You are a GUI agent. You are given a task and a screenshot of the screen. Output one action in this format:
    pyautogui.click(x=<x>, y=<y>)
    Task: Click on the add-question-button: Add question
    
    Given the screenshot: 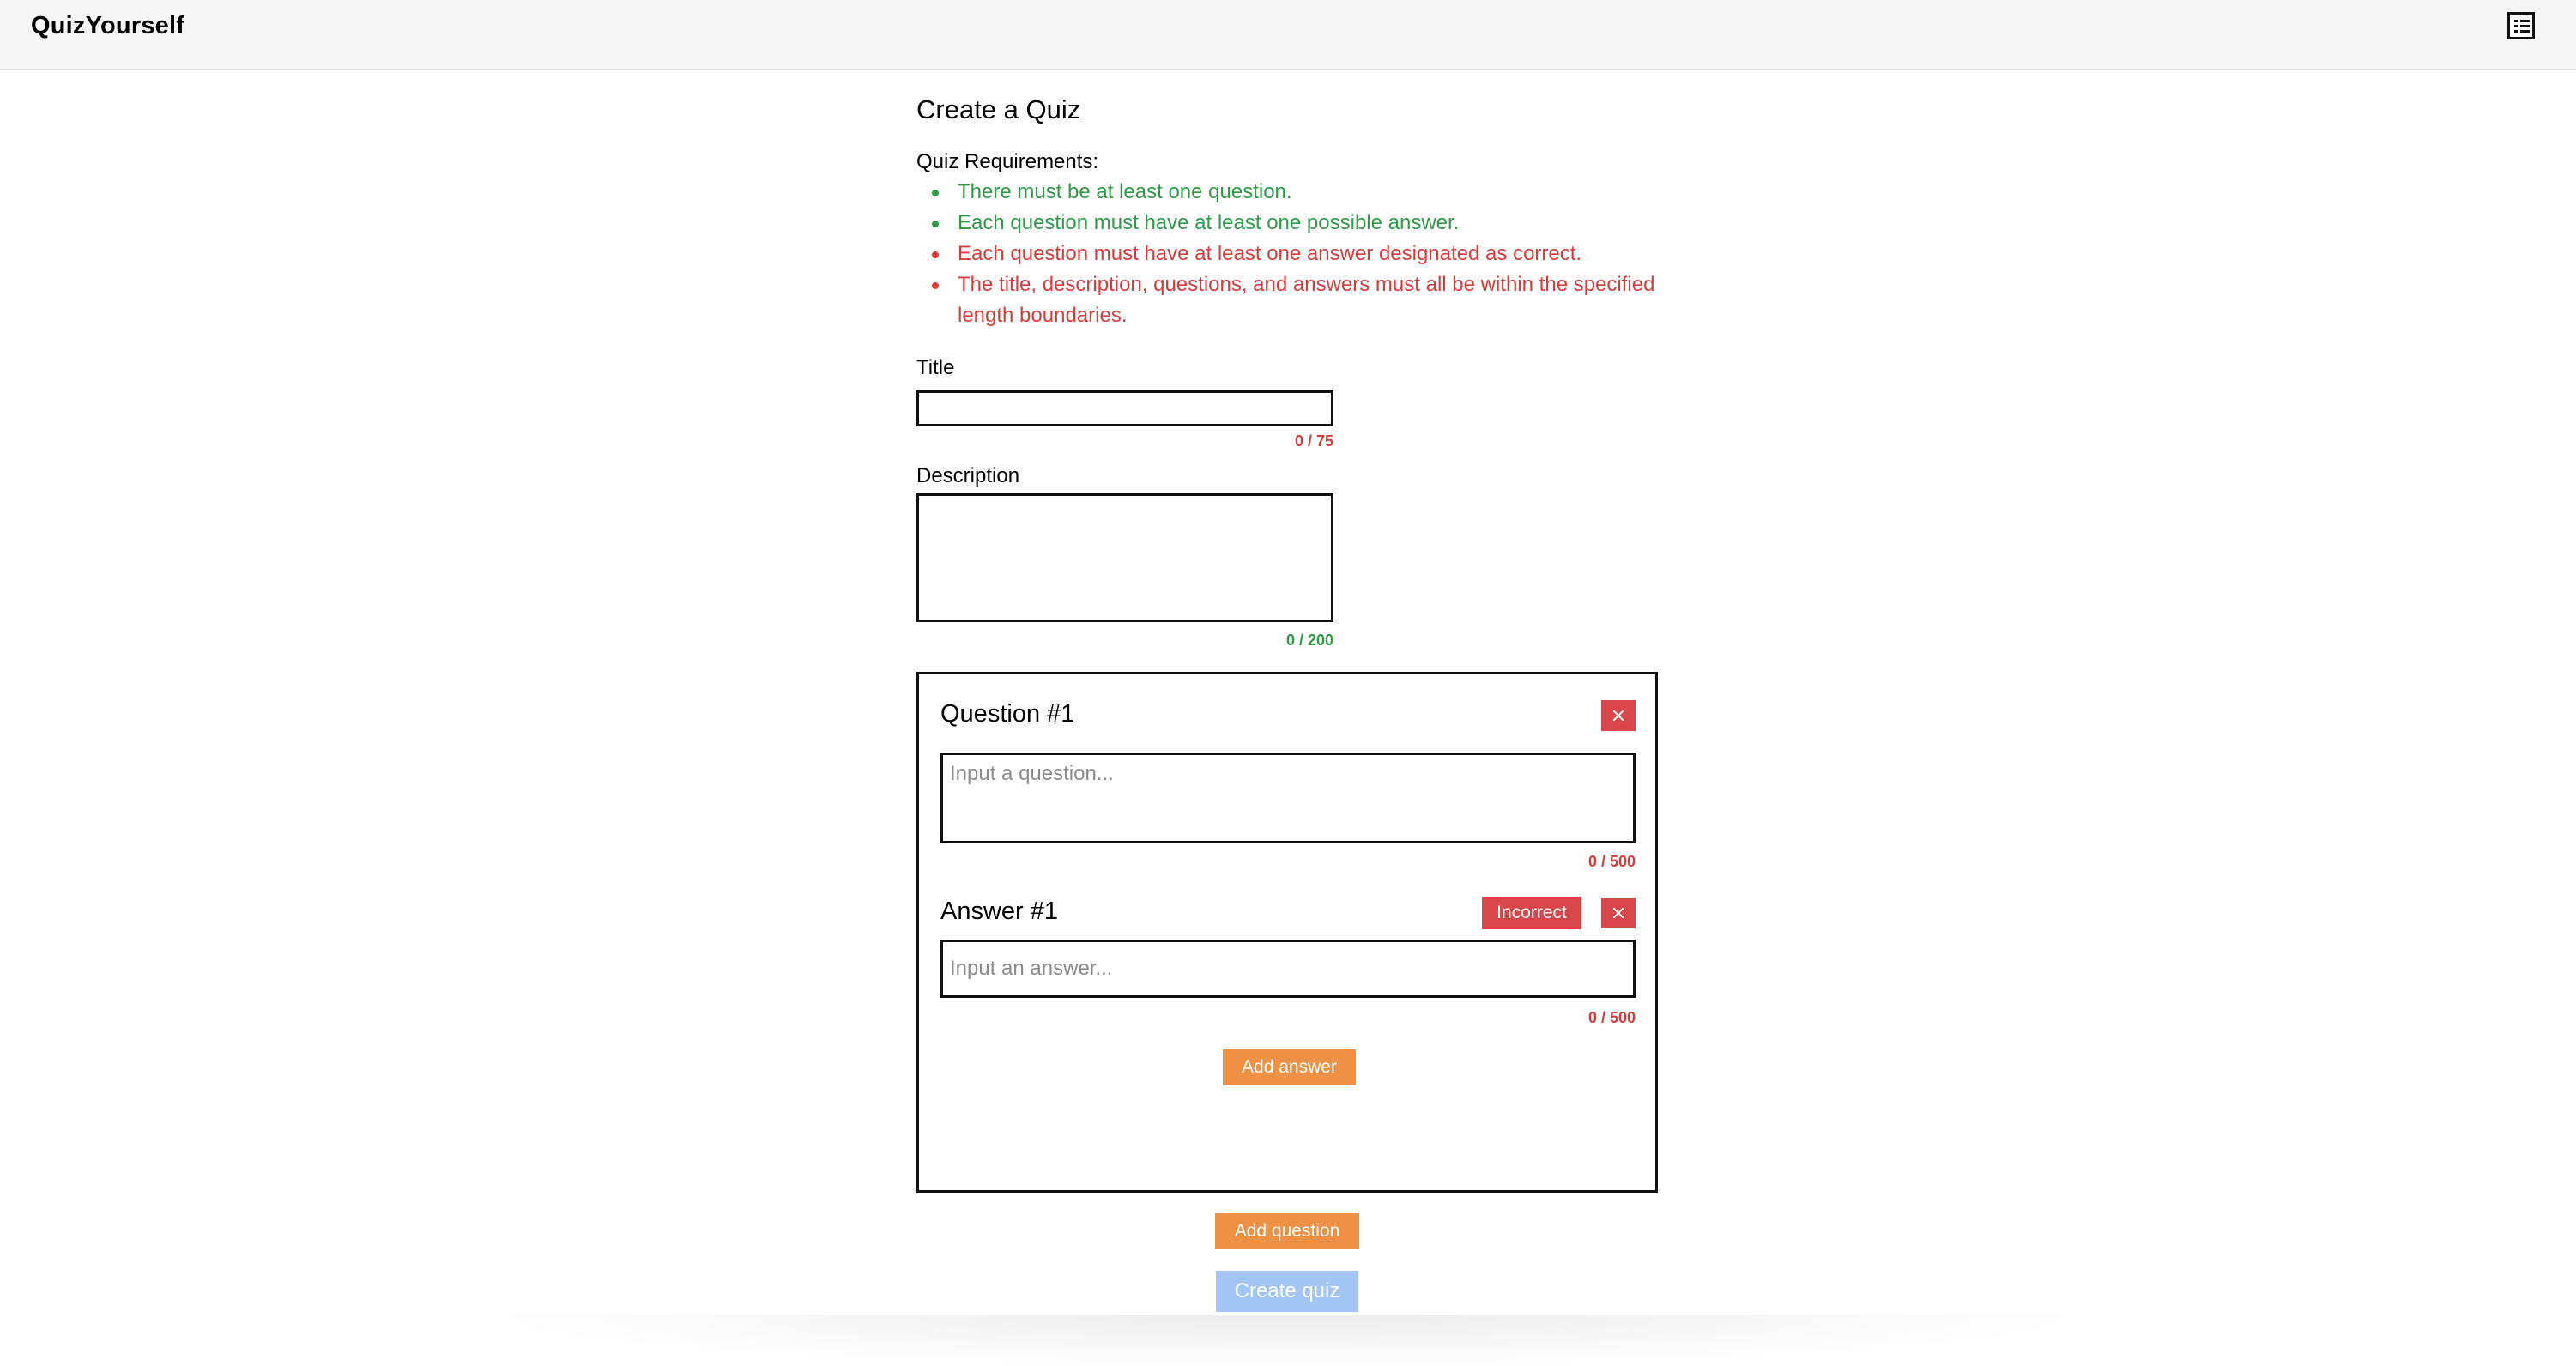 What is the action you would take?
    pyautogui.click(x=1287, y=1231)
    